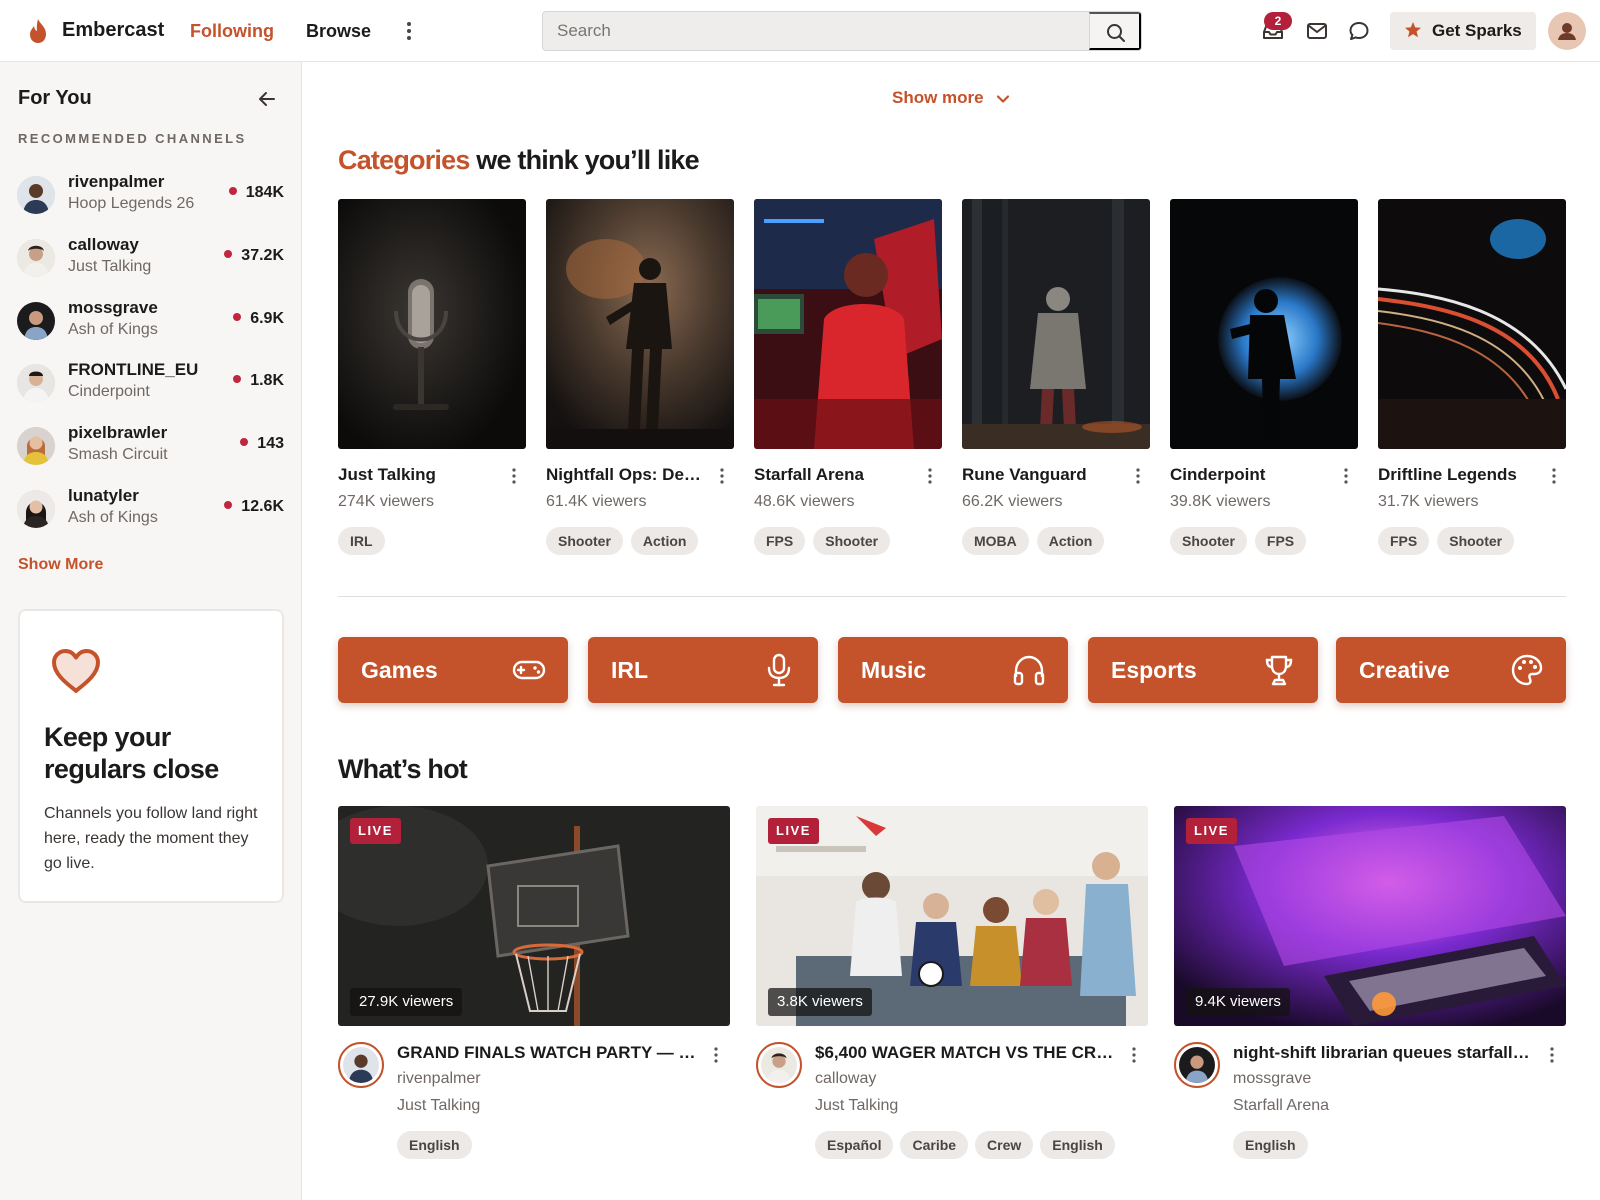 This screenshot has width=1600, height=1200. Describe the element at coordinates (1203, 670) in the screenshot. I see `genre-button-esports: Esports` at that location.